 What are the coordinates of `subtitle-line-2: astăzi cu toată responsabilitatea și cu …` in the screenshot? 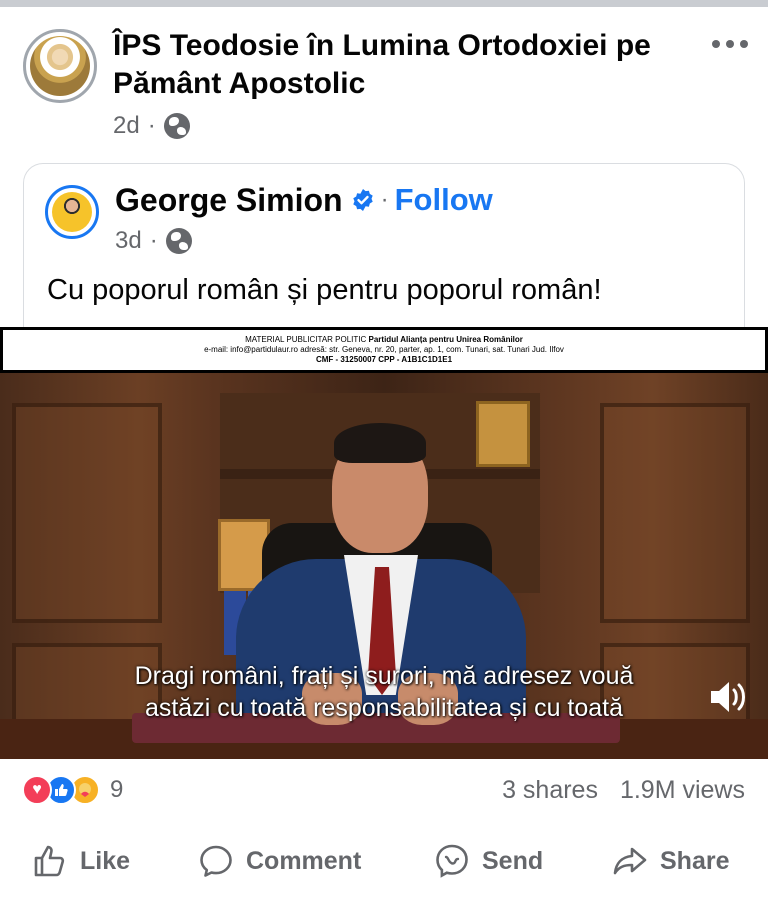 It's located at (384, 708).